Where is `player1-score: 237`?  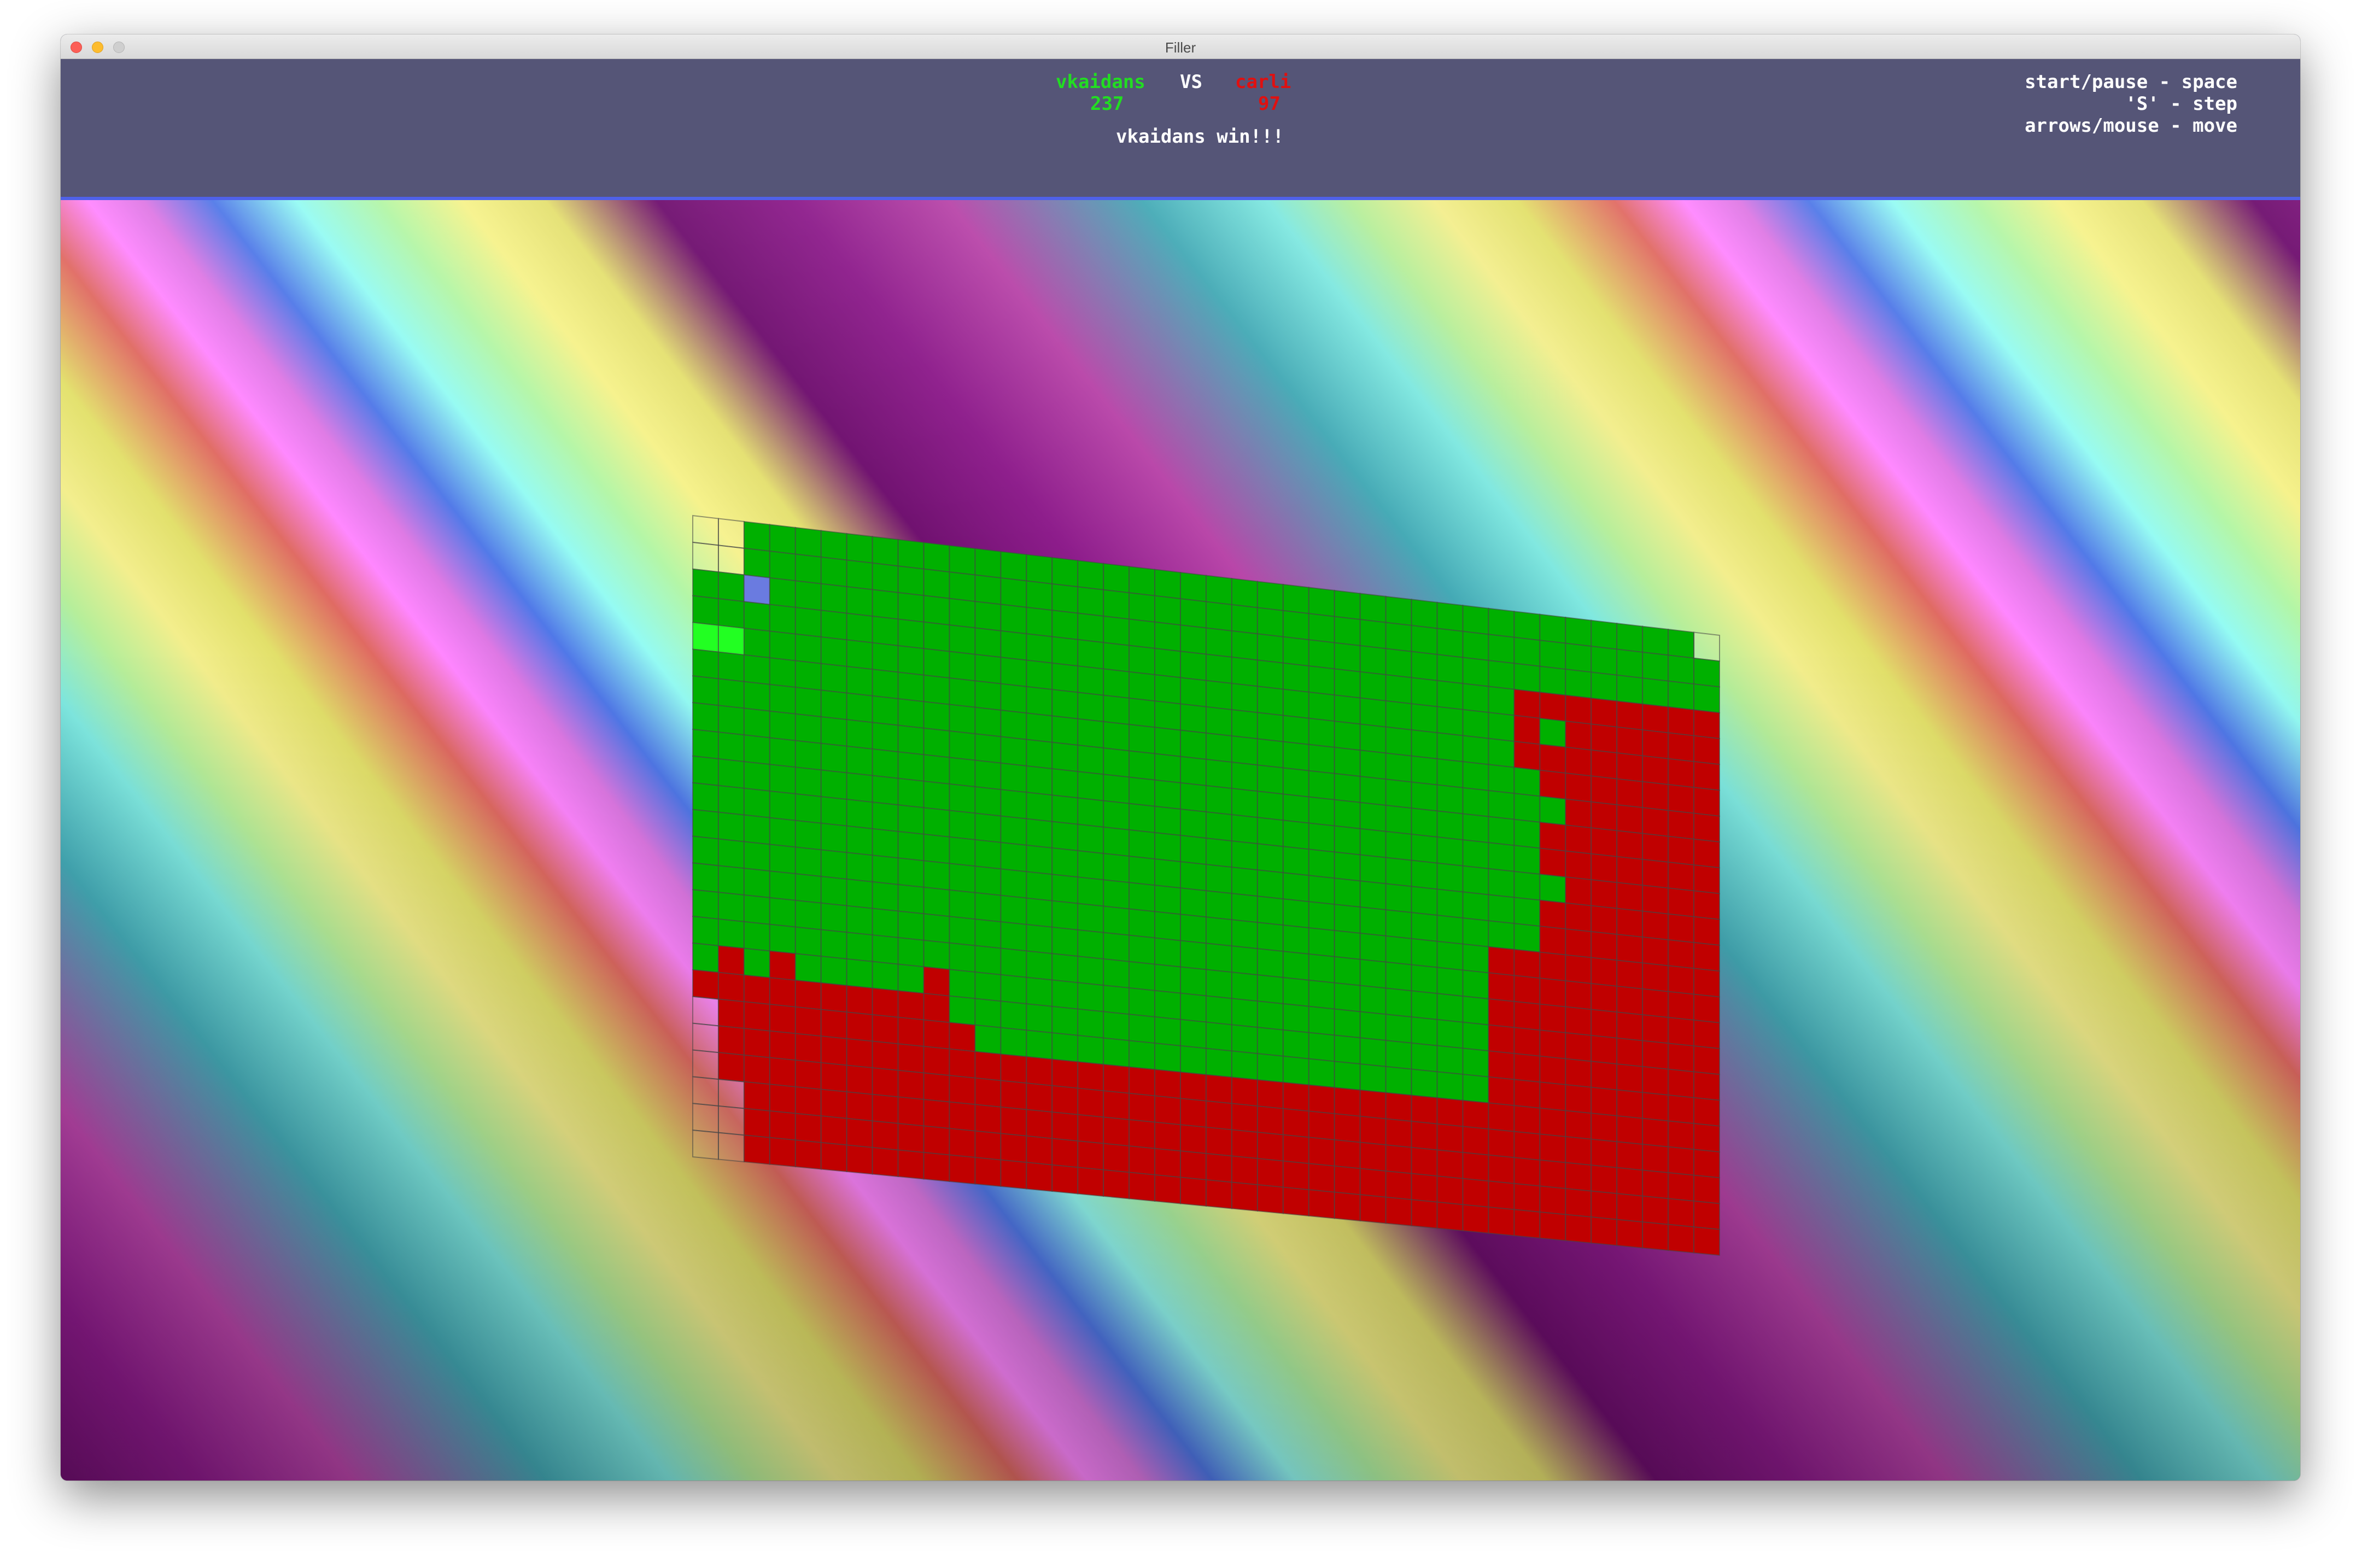
player1-score: 237 is located at coordinates (1107, 104).